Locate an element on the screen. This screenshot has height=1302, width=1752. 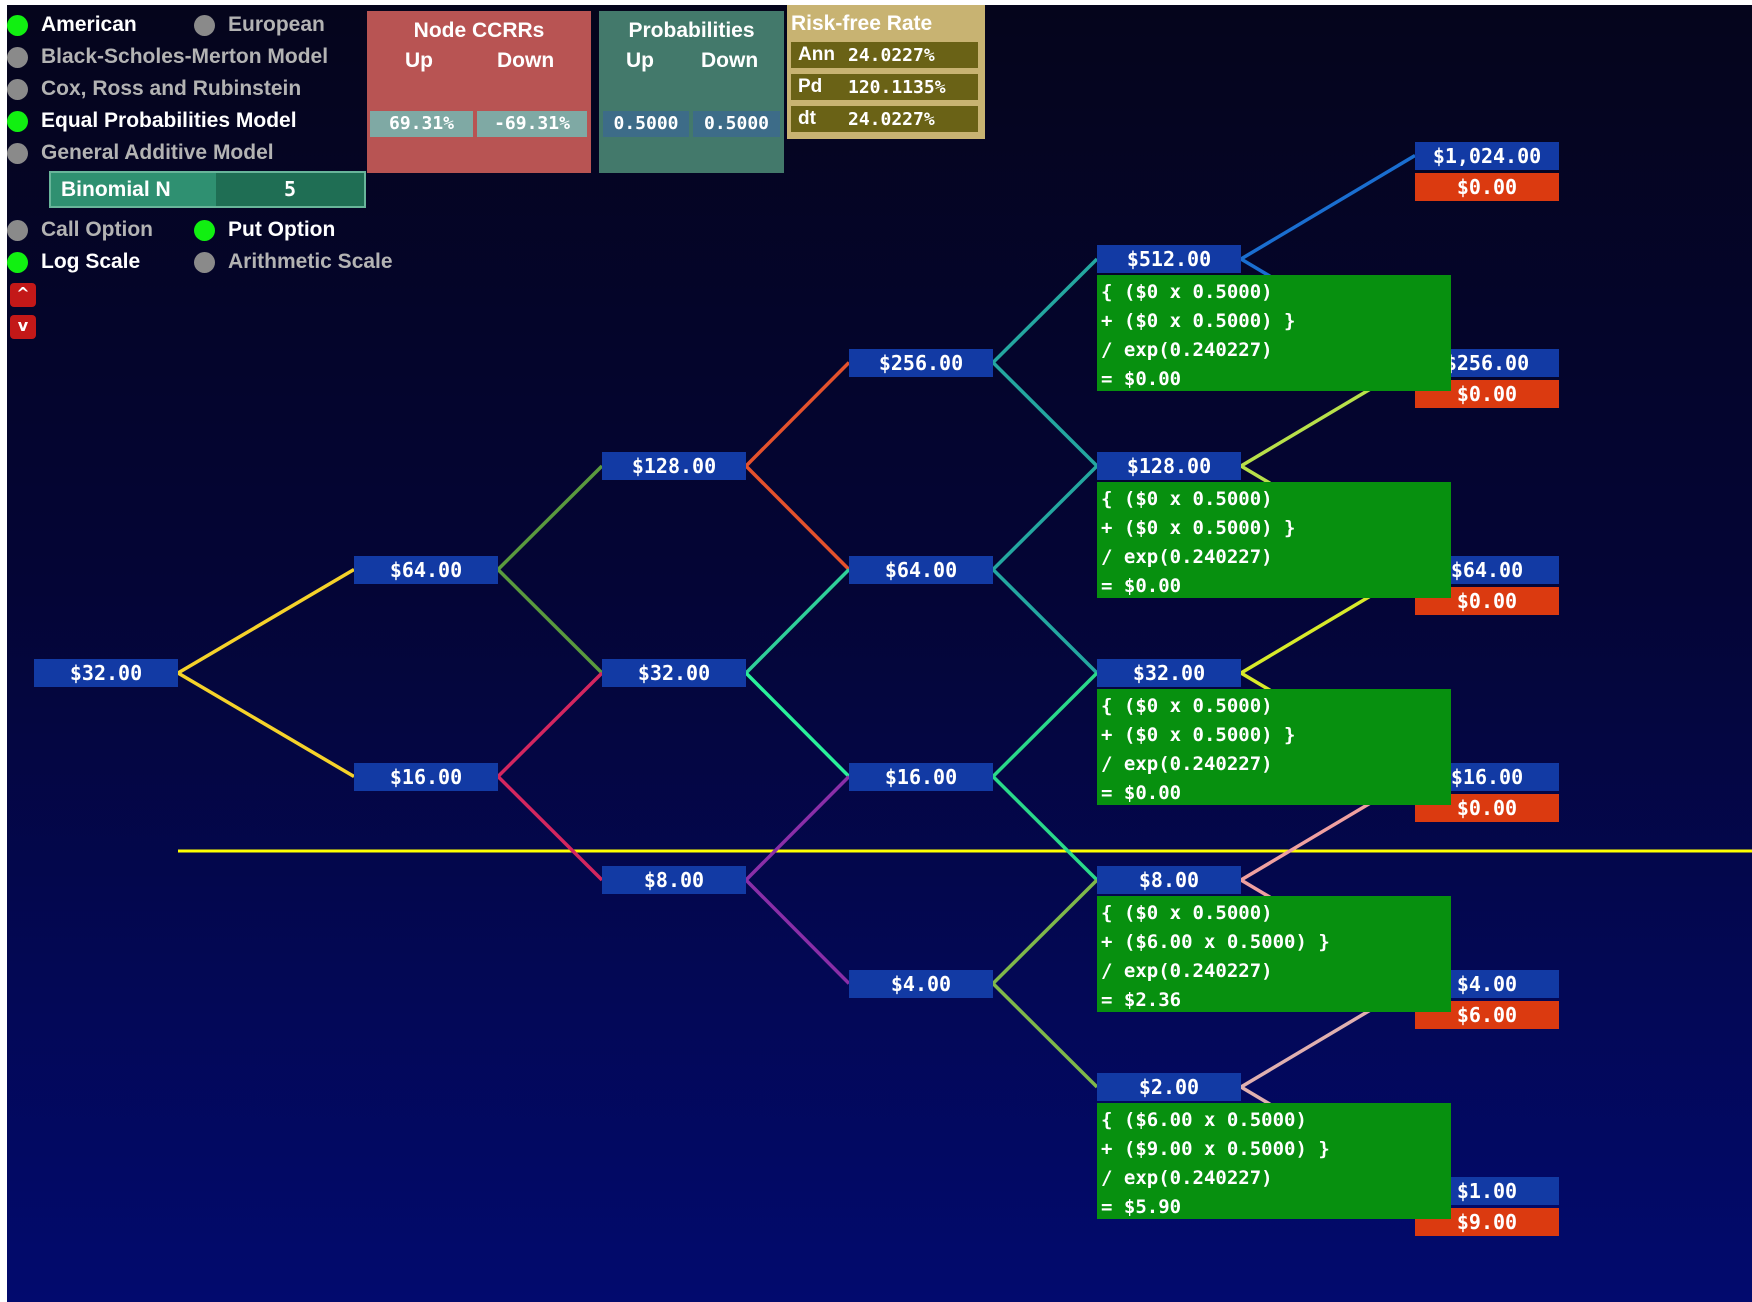
arithmetic-scale-radio: Arithmetic Scale is located at coordinates (293, 262).